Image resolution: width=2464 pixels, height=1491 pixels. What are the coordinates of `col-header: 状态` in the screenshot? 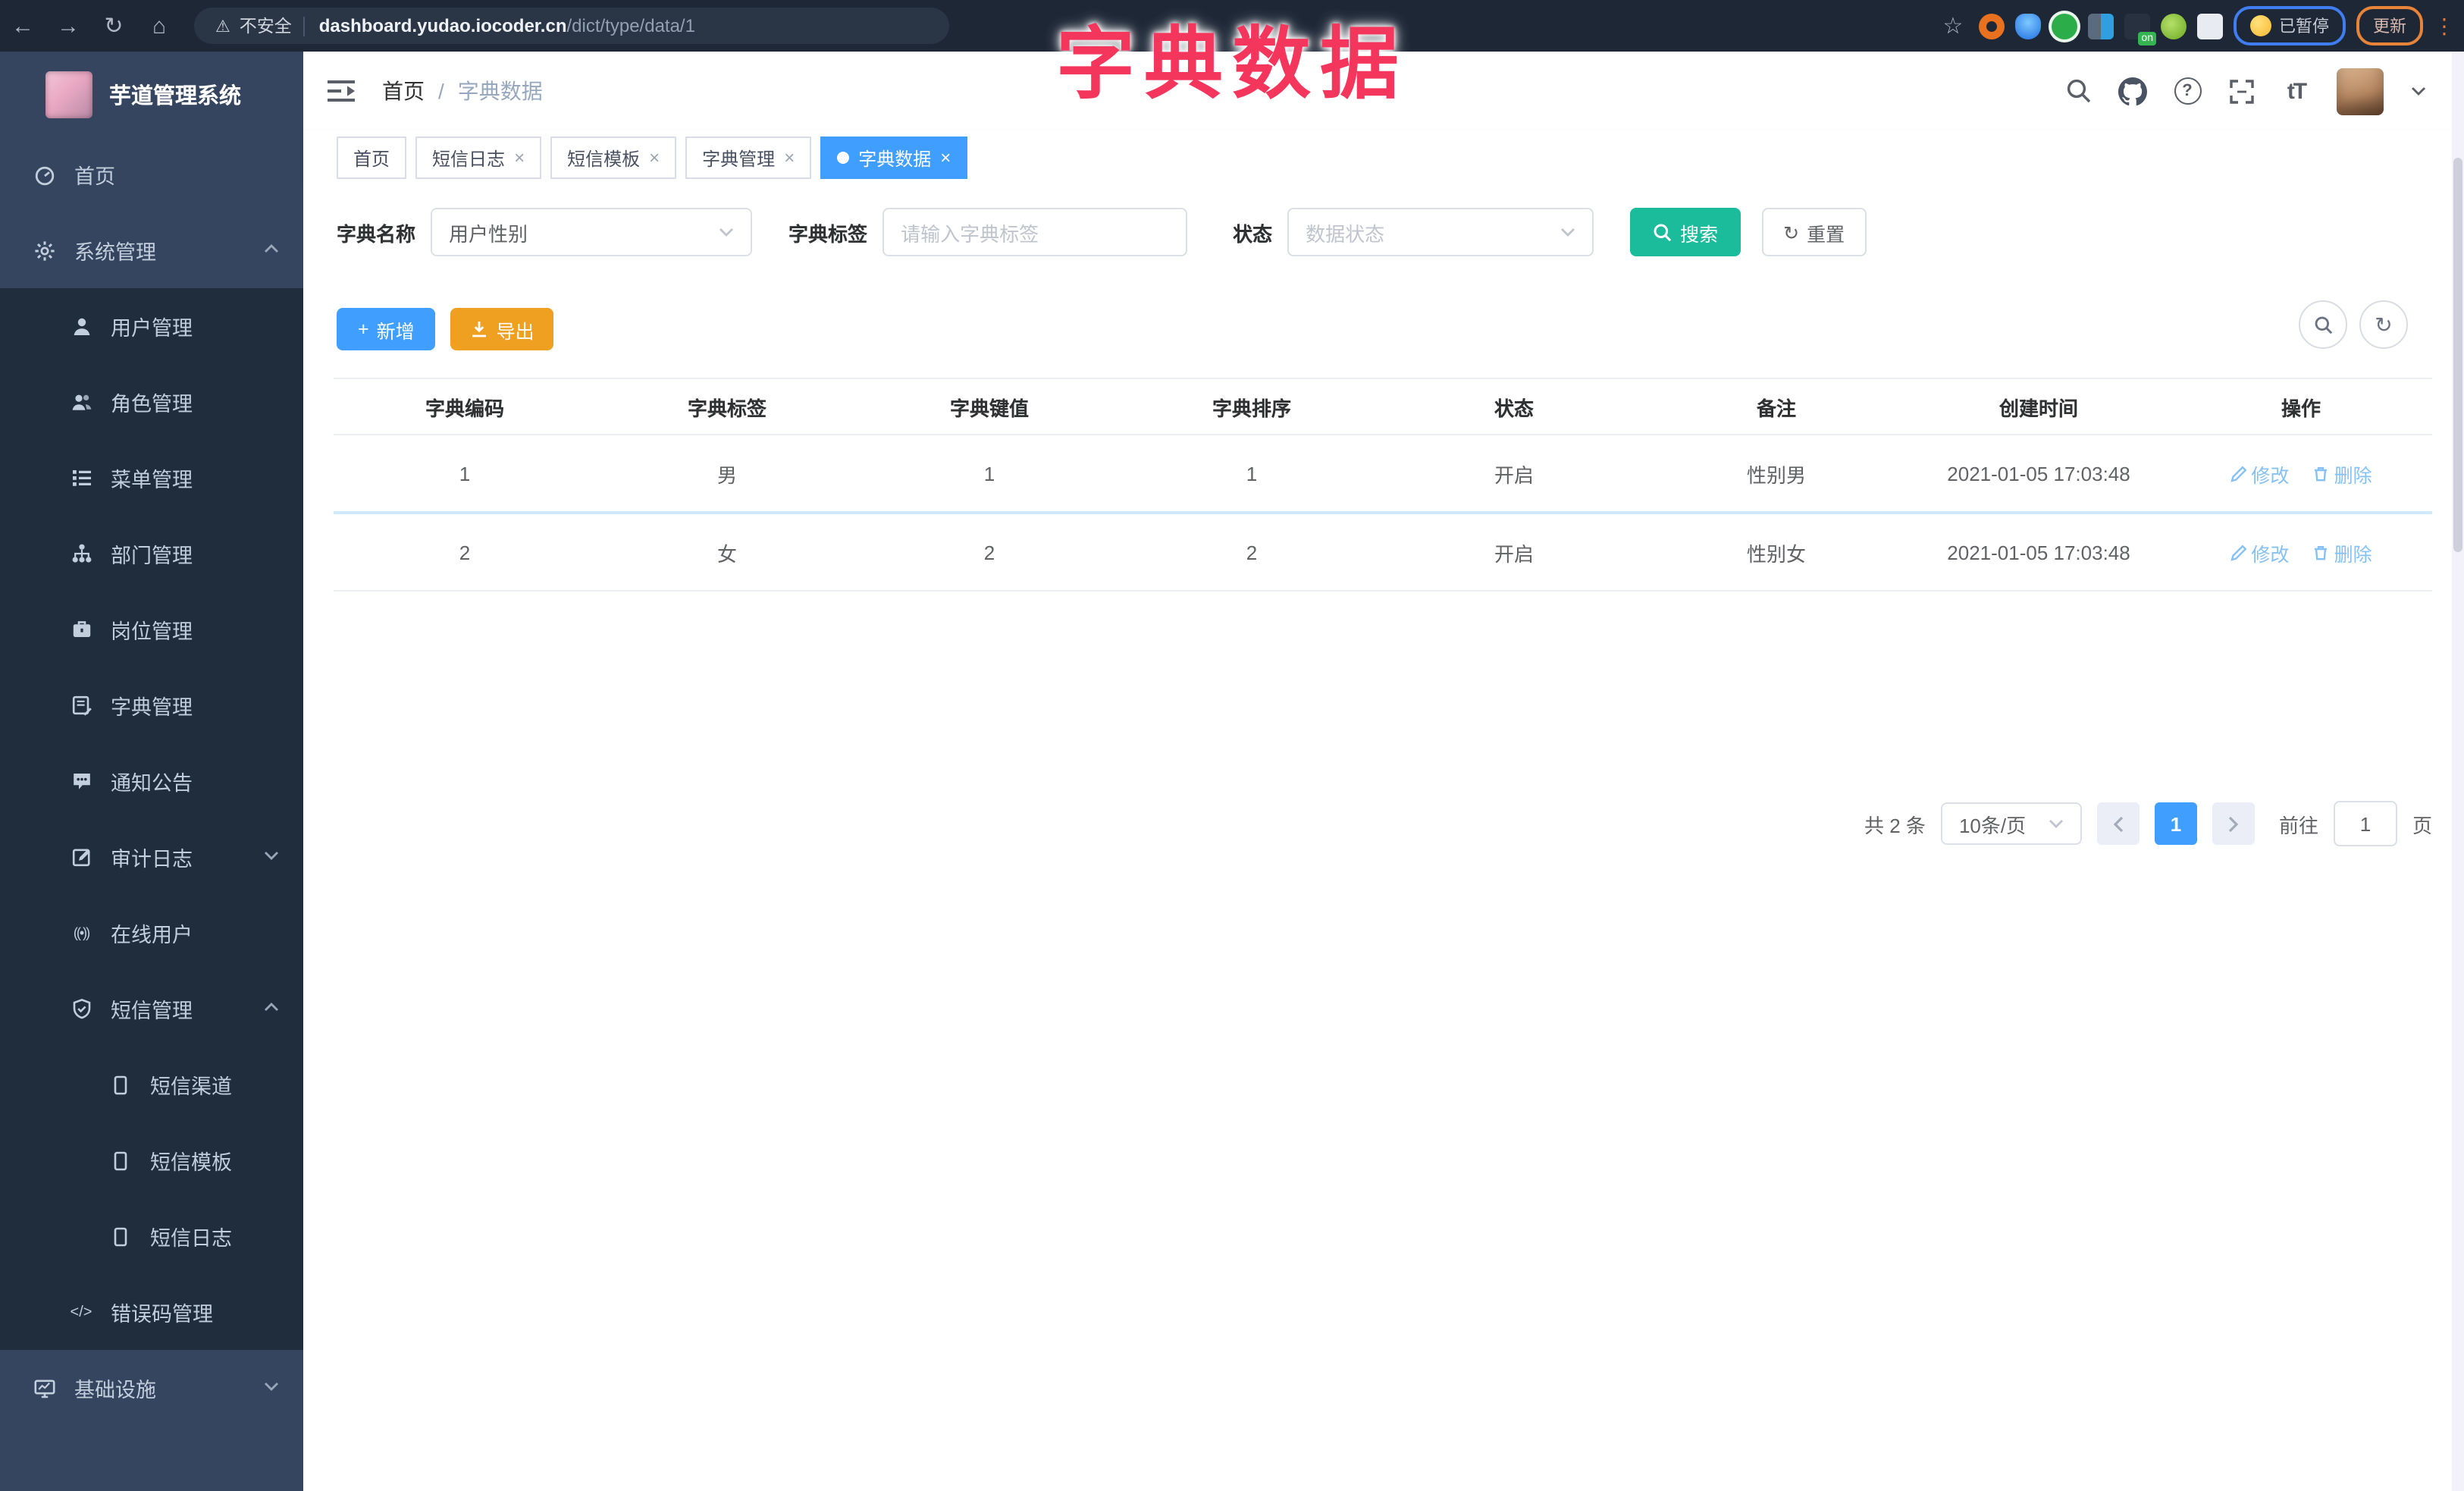 It's located at (1514, 406).